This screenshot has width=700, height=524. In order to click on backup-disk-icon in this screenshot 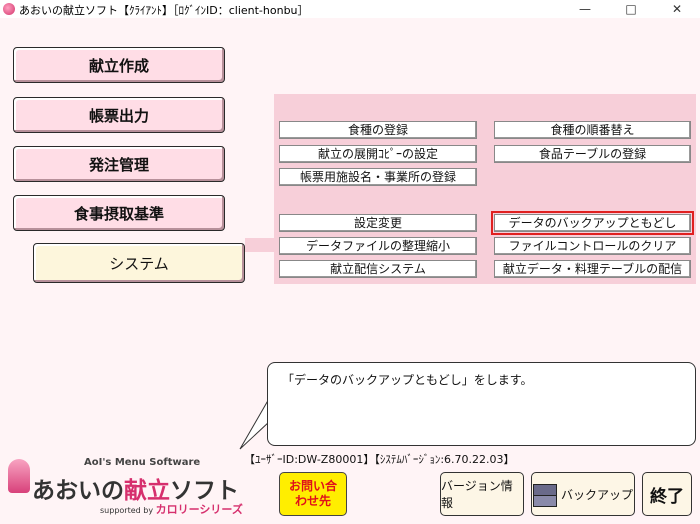, I will do `click(544, 494)`.